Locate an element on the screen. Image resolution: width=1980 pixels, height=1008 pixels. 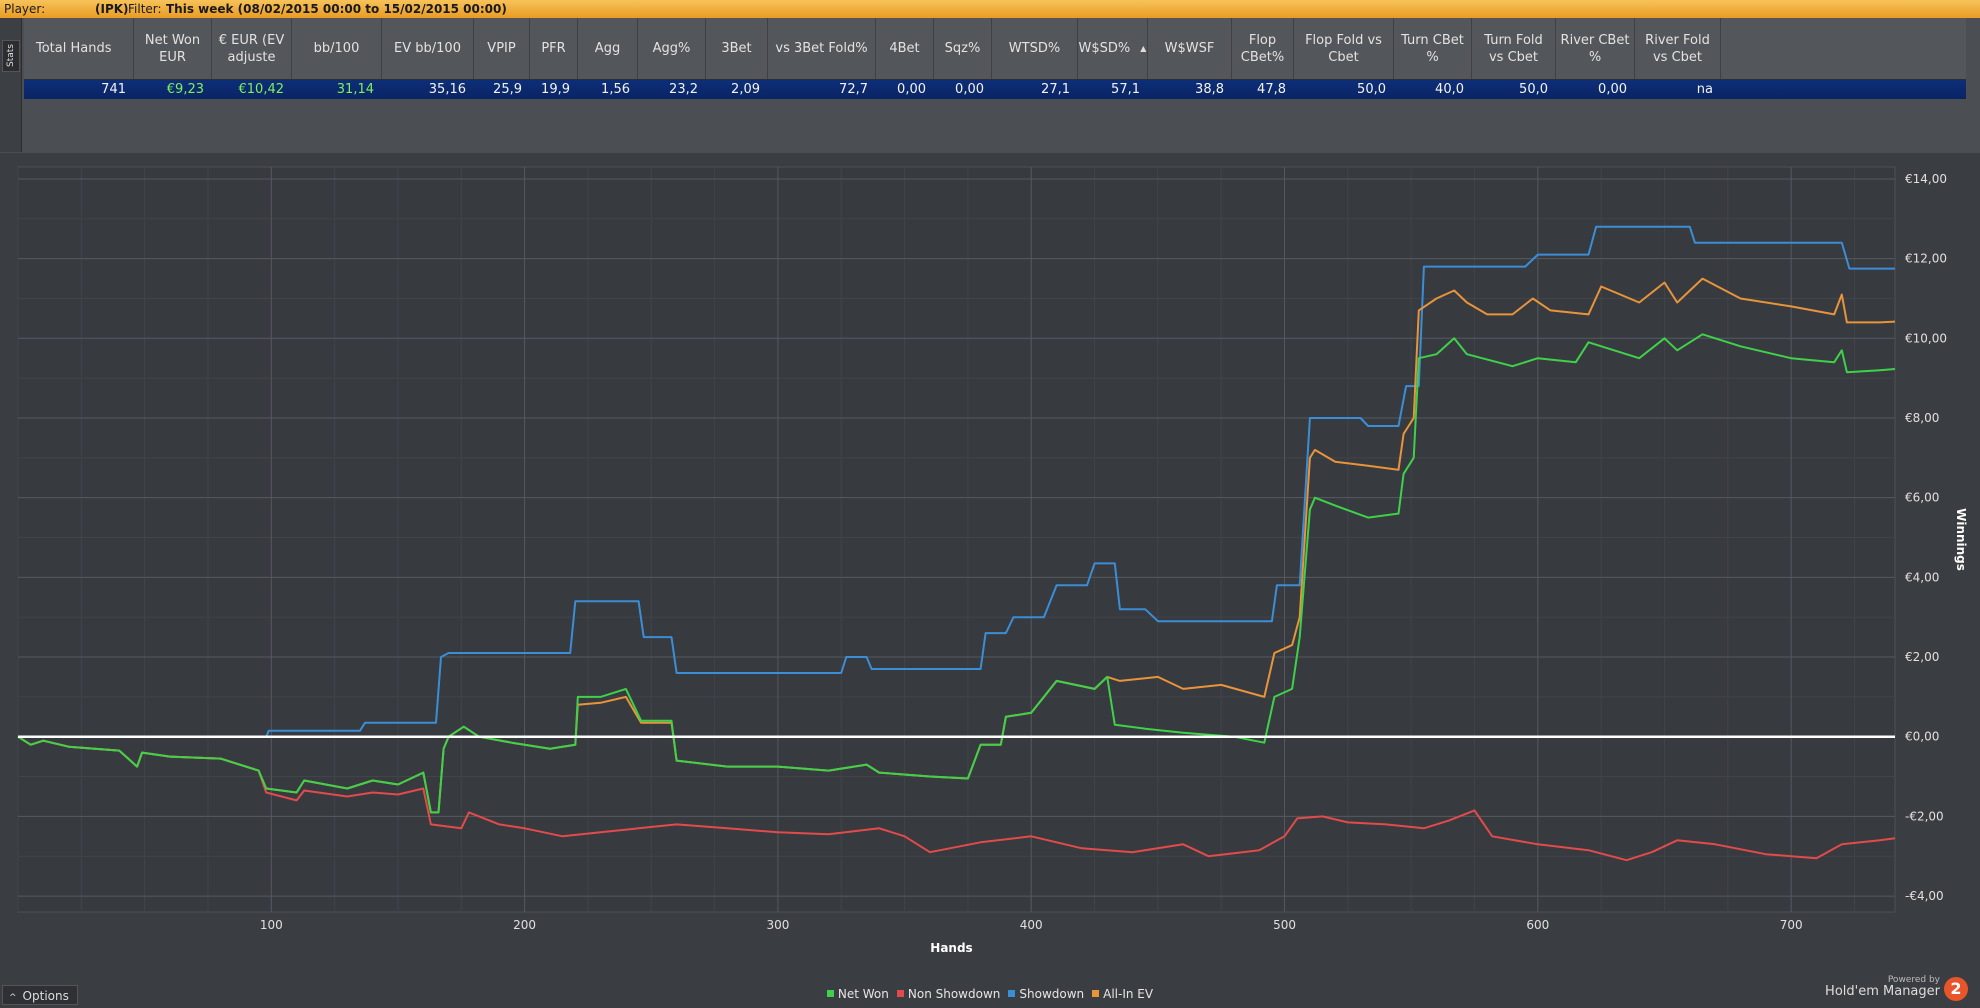
legend-label: Non Showdown is located at coordinates (954, 993).